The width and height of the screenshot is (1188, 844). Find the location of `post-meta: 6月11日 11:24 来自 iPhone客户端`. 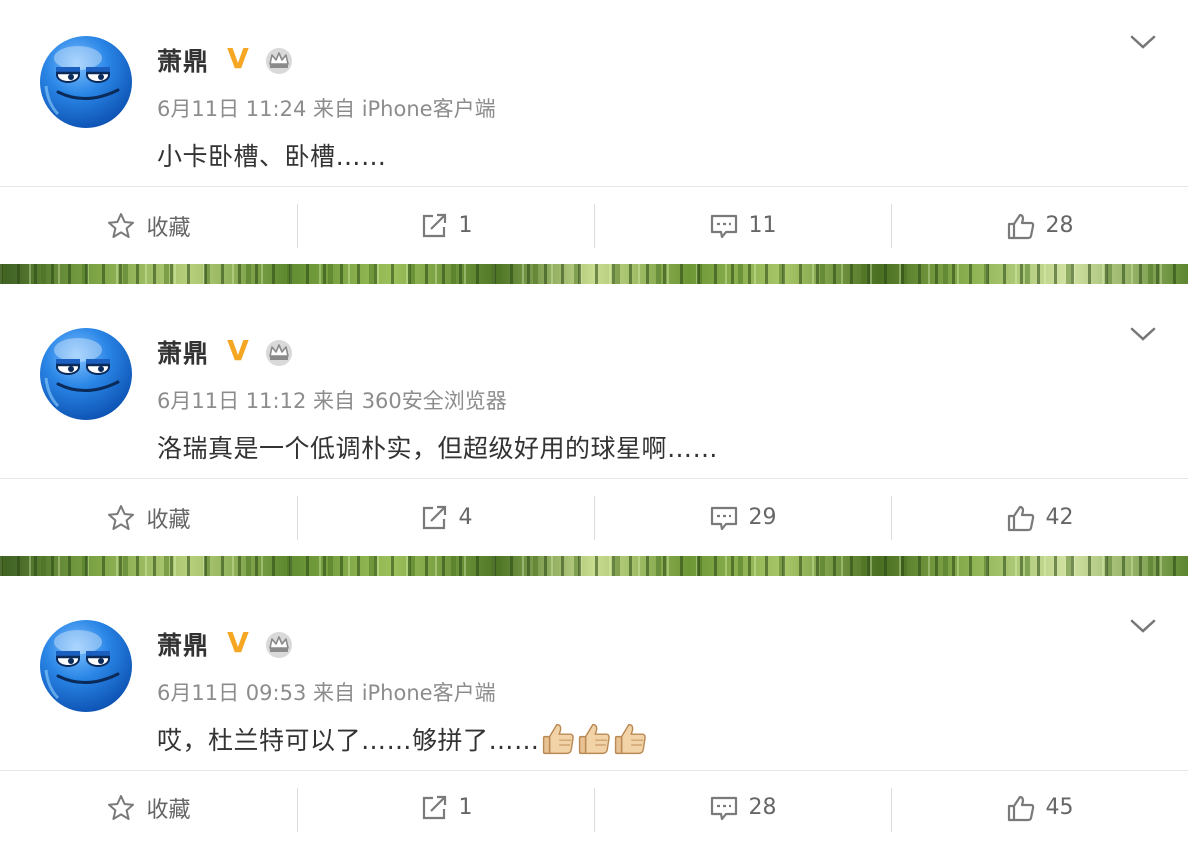

post-meta: 6月11日 11:24 来自 iPhone客户端 is located at coordinates (326, 108).